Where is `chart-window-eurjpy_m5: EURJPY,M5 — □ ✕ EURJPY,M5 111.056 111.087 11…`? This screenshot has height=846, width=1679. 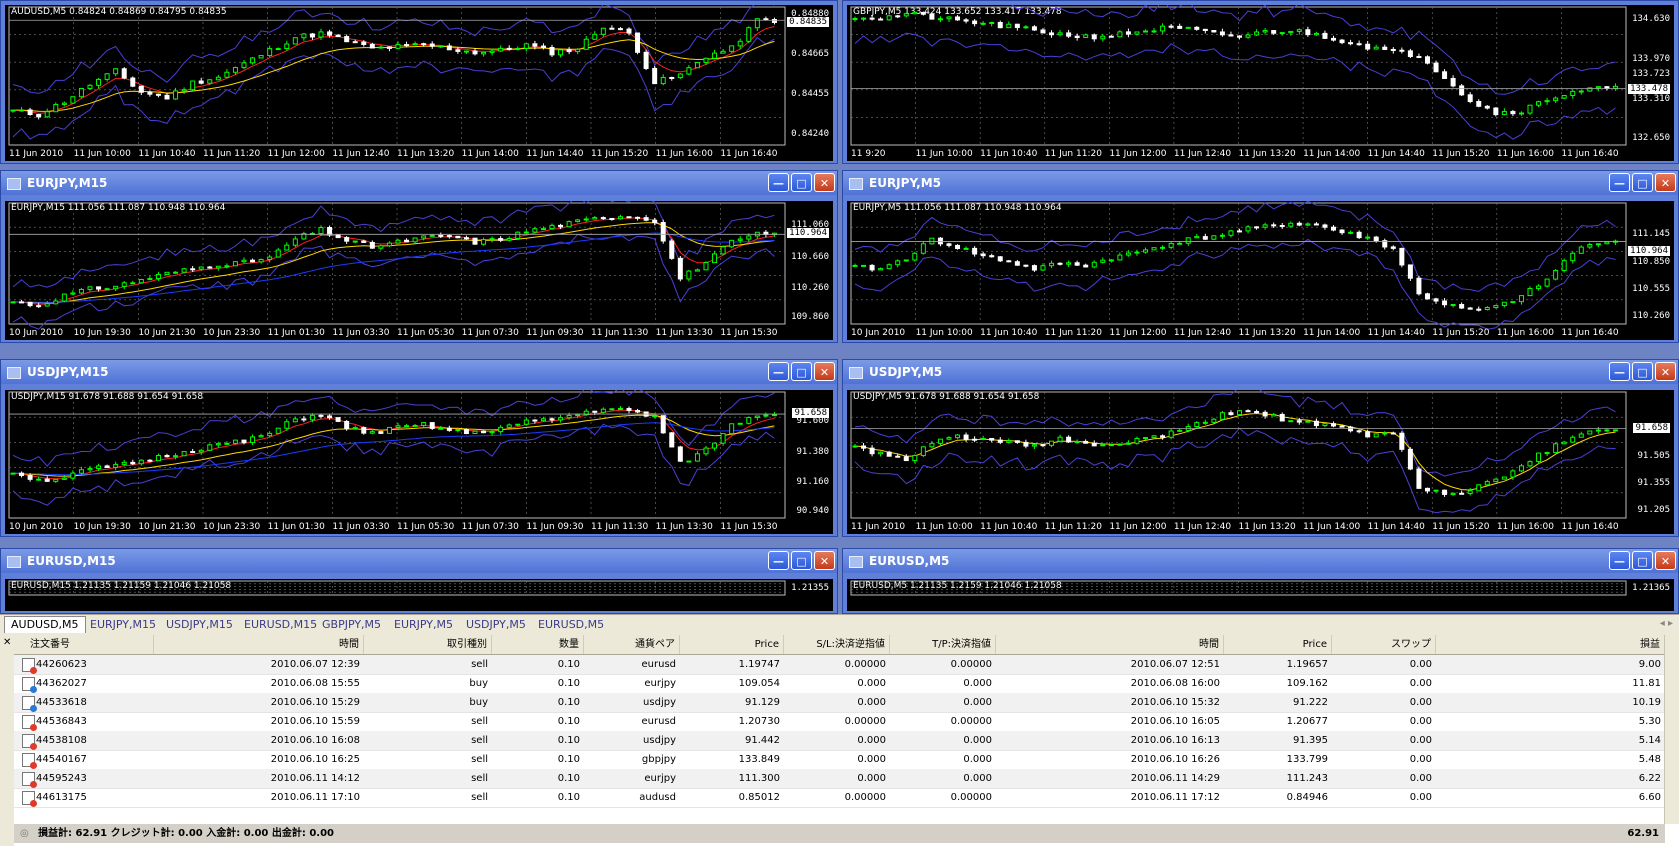
chart-window-eurjpy_m5: EURJPY,M5 — □ ✕ EURJPY,M5 111.056 111.087 11… is located at coordinates (1260, 256).